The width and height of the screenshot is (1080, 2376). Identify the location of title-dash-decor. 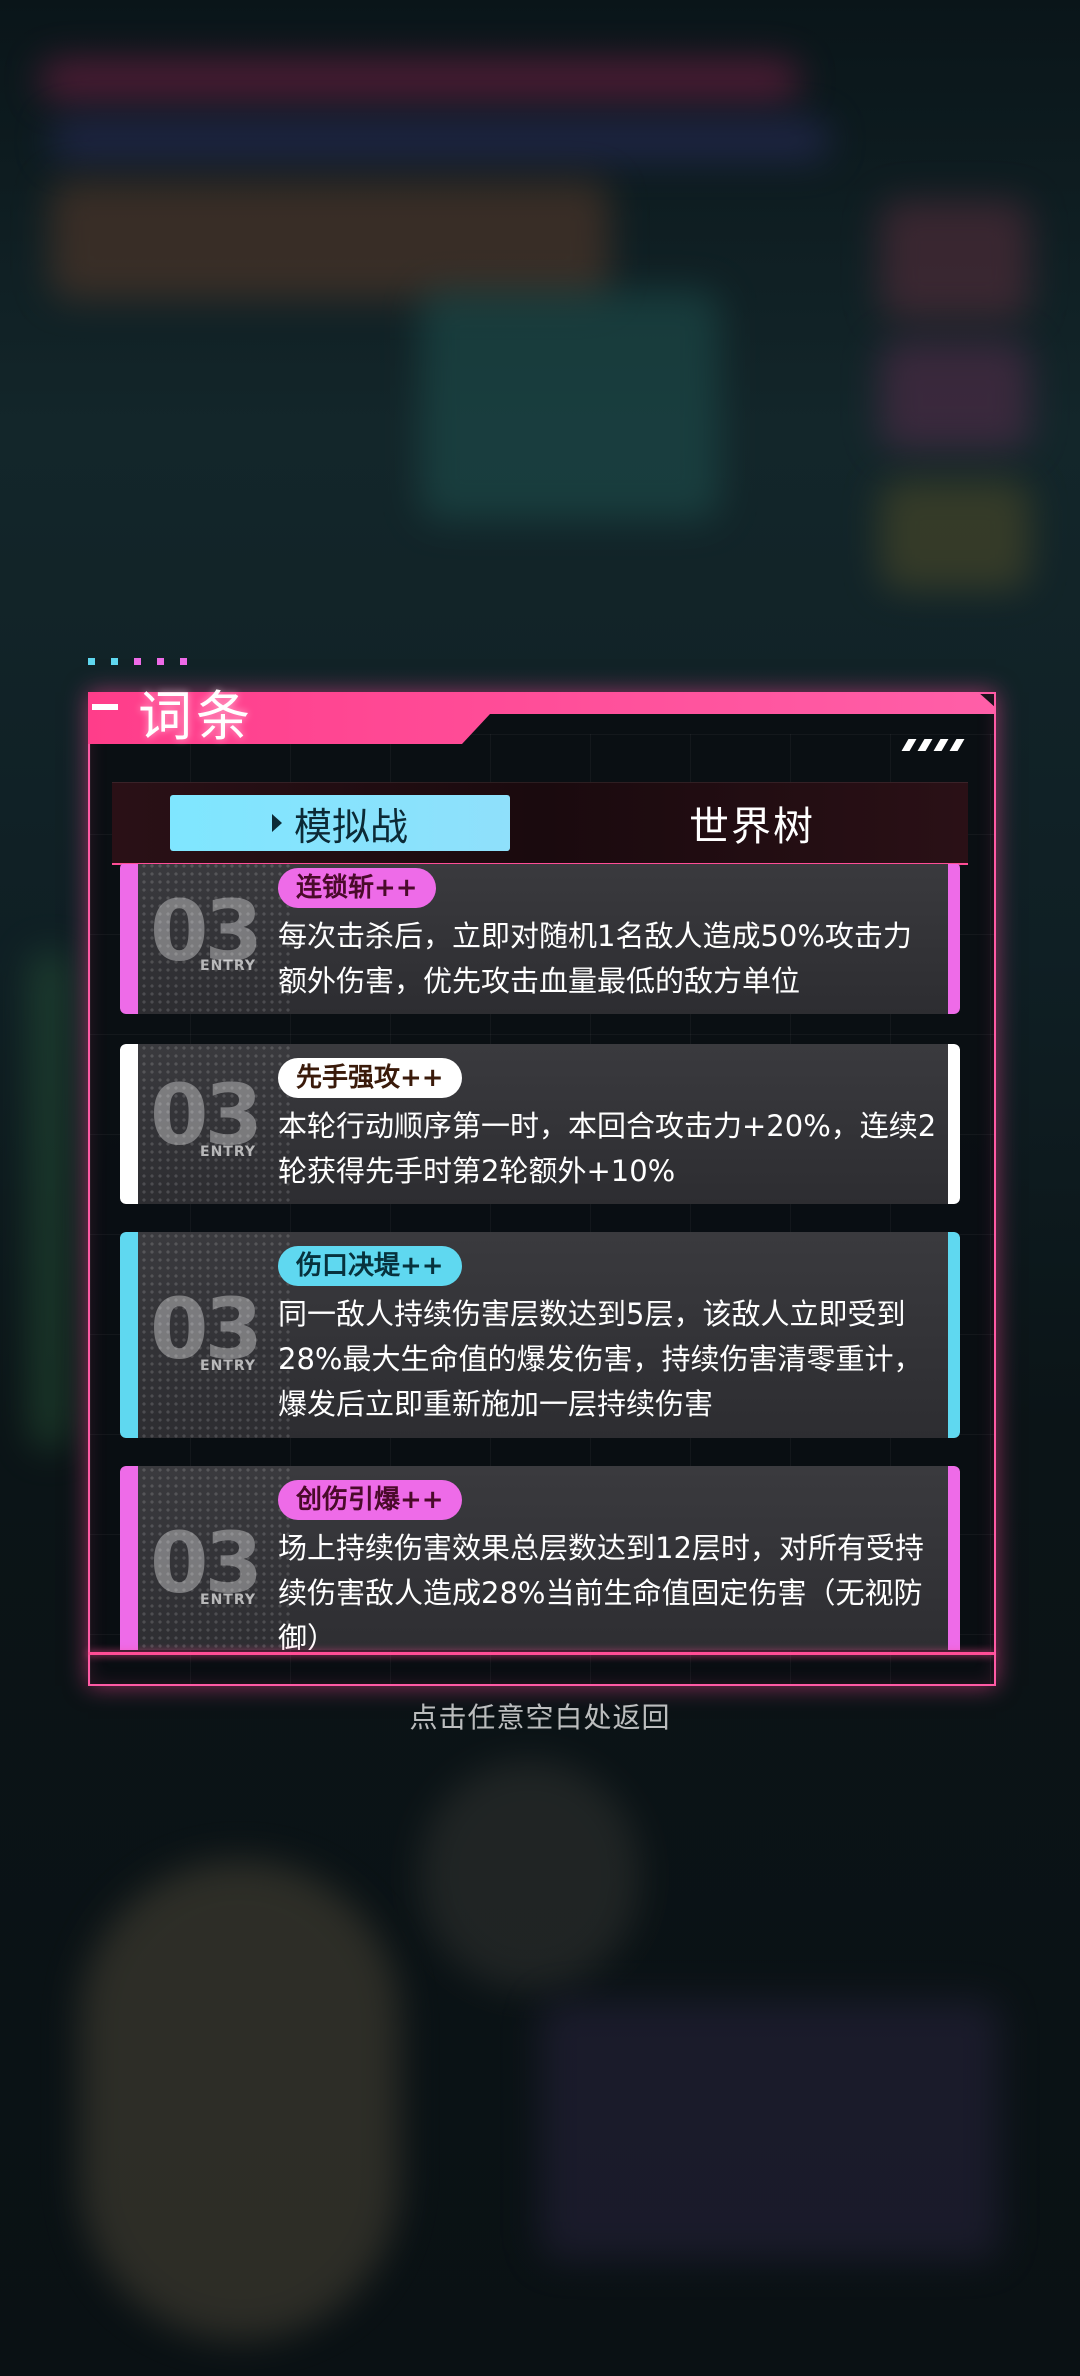
(105, 707).